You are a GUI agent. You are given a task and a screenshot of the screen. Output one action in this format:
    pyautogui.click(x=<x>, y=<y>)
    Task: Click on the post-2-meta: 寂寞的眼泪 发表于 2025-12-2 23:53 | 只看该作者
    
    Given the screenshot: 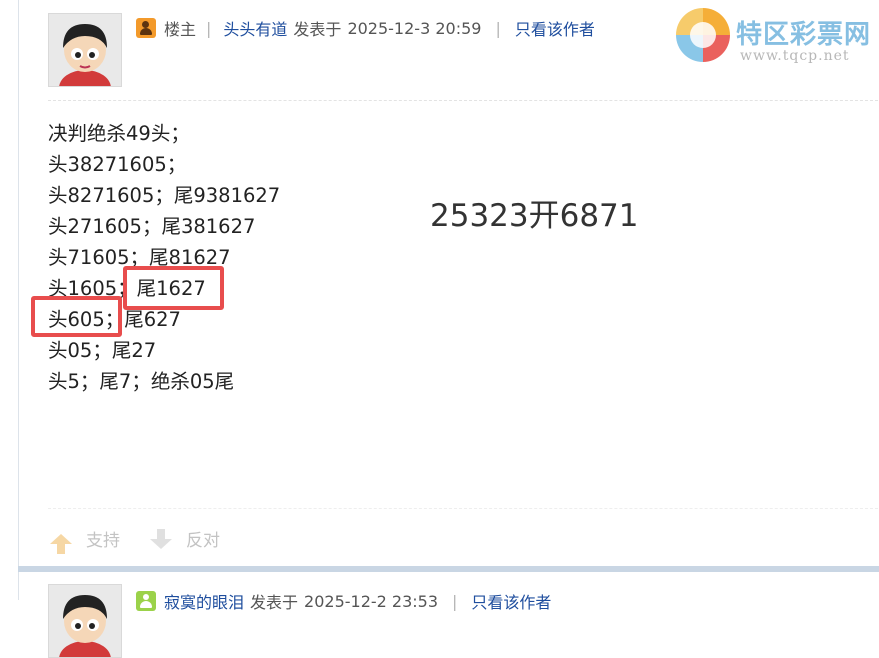 What is the action you would take?
    pyautogui.click(x=343, y=601)
    